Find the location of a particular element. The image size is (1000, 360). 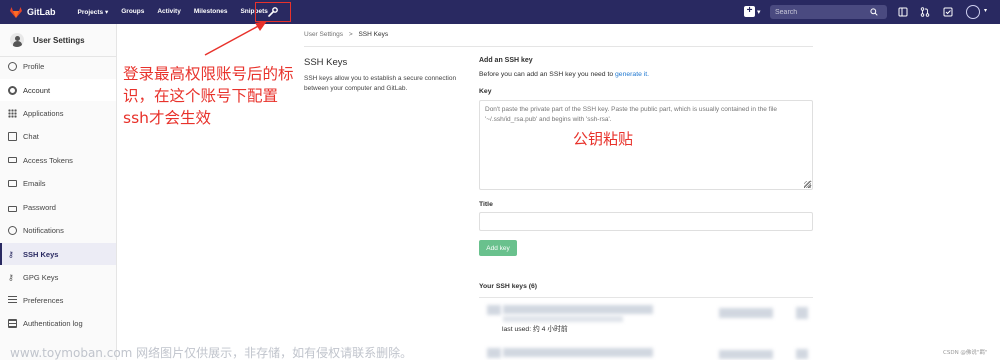

watermark-text: www.toymoban.com 网络图片仅供展示，非存储，如有侵权请联系删除。 is located at coordinates (211, 353).